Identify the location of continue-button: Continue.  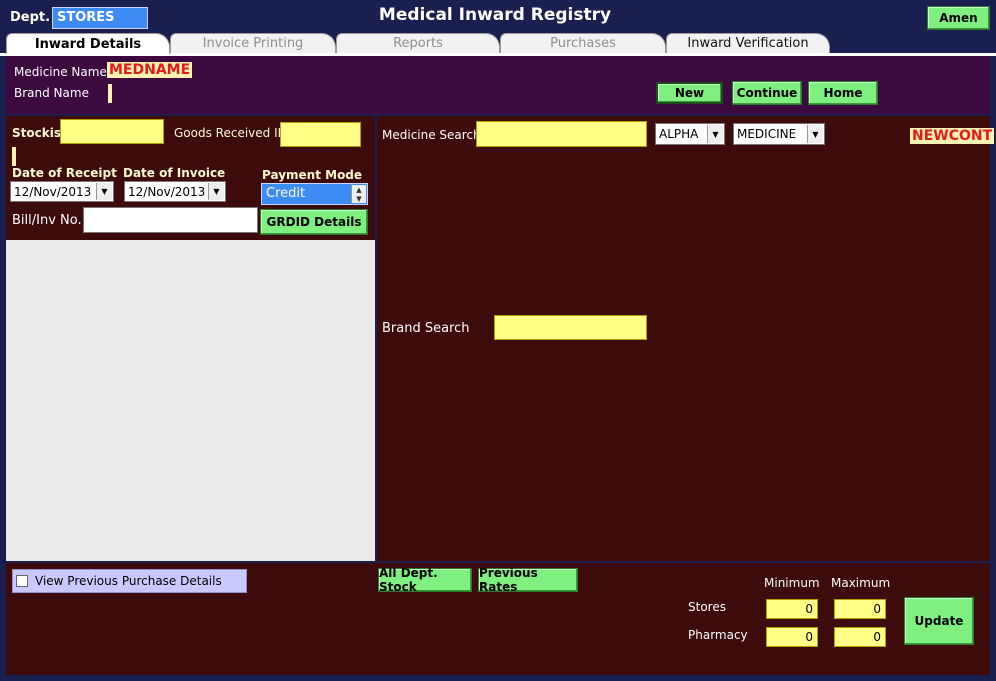
(767, 93).